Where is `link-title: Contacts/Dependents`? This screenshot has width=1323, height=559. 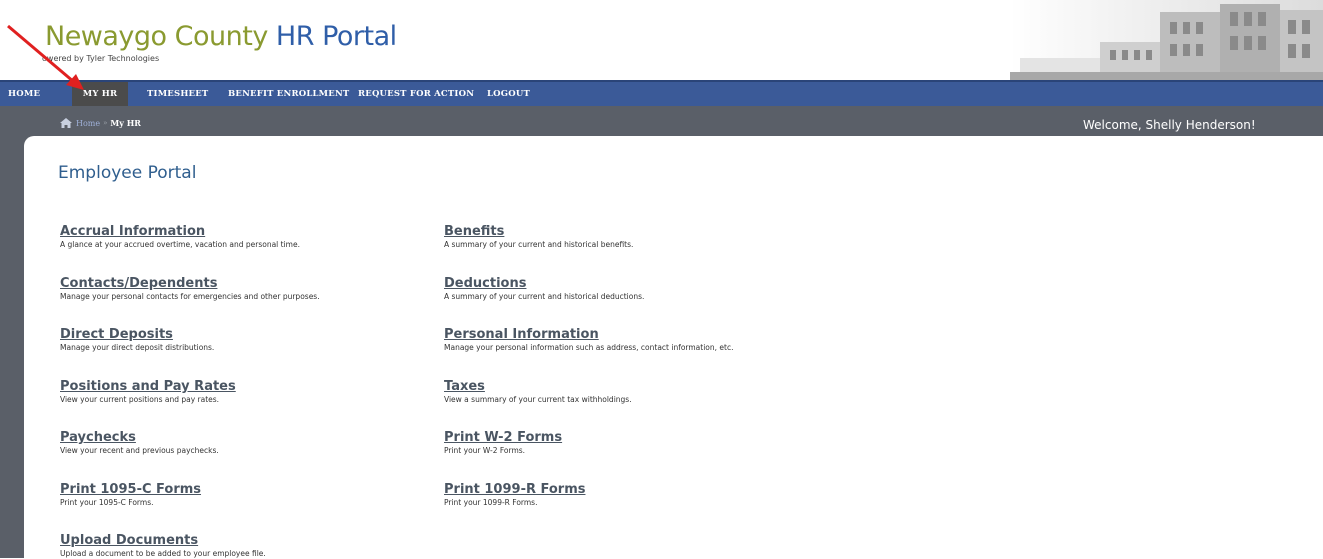
link-title: Contacts/Dependents is located at coordinates (190, 283).